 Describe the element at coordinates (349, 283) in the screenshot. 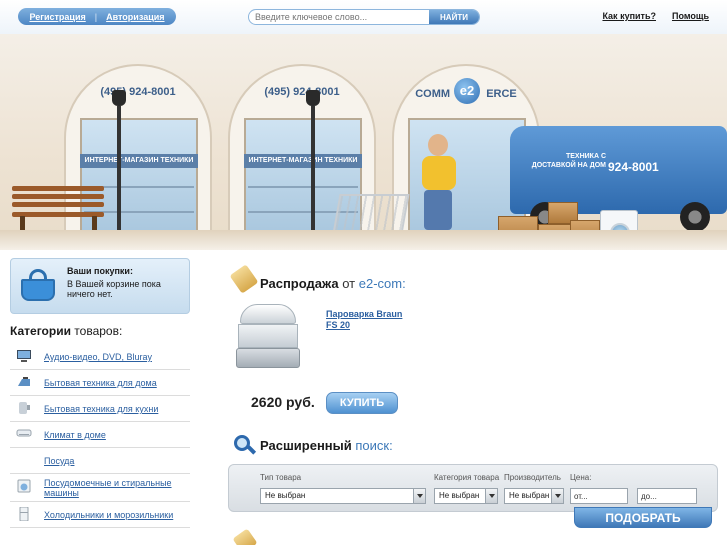

I see `sale-title-from: от` at that location.